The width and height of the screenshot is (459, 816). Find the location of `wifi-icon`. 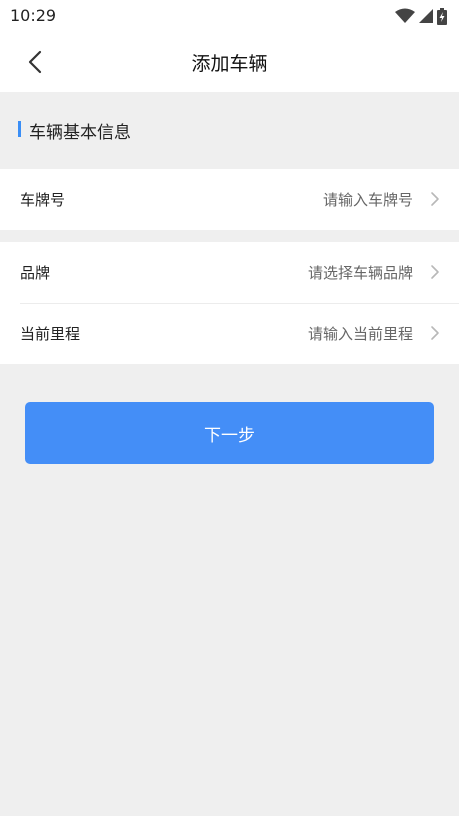

wifi-icon is located at coordinates (405, 15).